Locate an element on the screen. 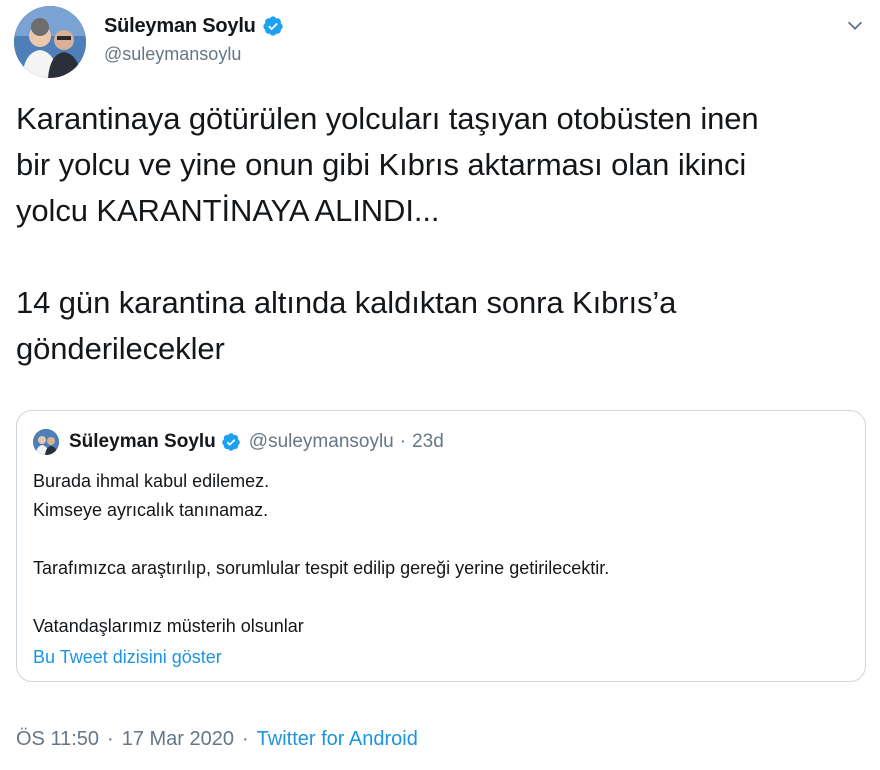  tweet-time: ÖS 11:50 is located at coordinates (57, 739).